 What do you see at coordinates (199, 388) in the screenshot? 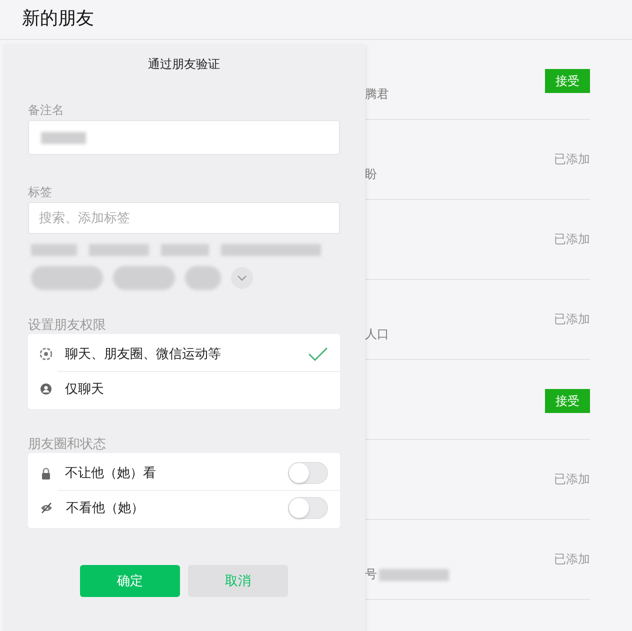
I see `permission-option: 仅聊天` at bounding box center [199, 388].